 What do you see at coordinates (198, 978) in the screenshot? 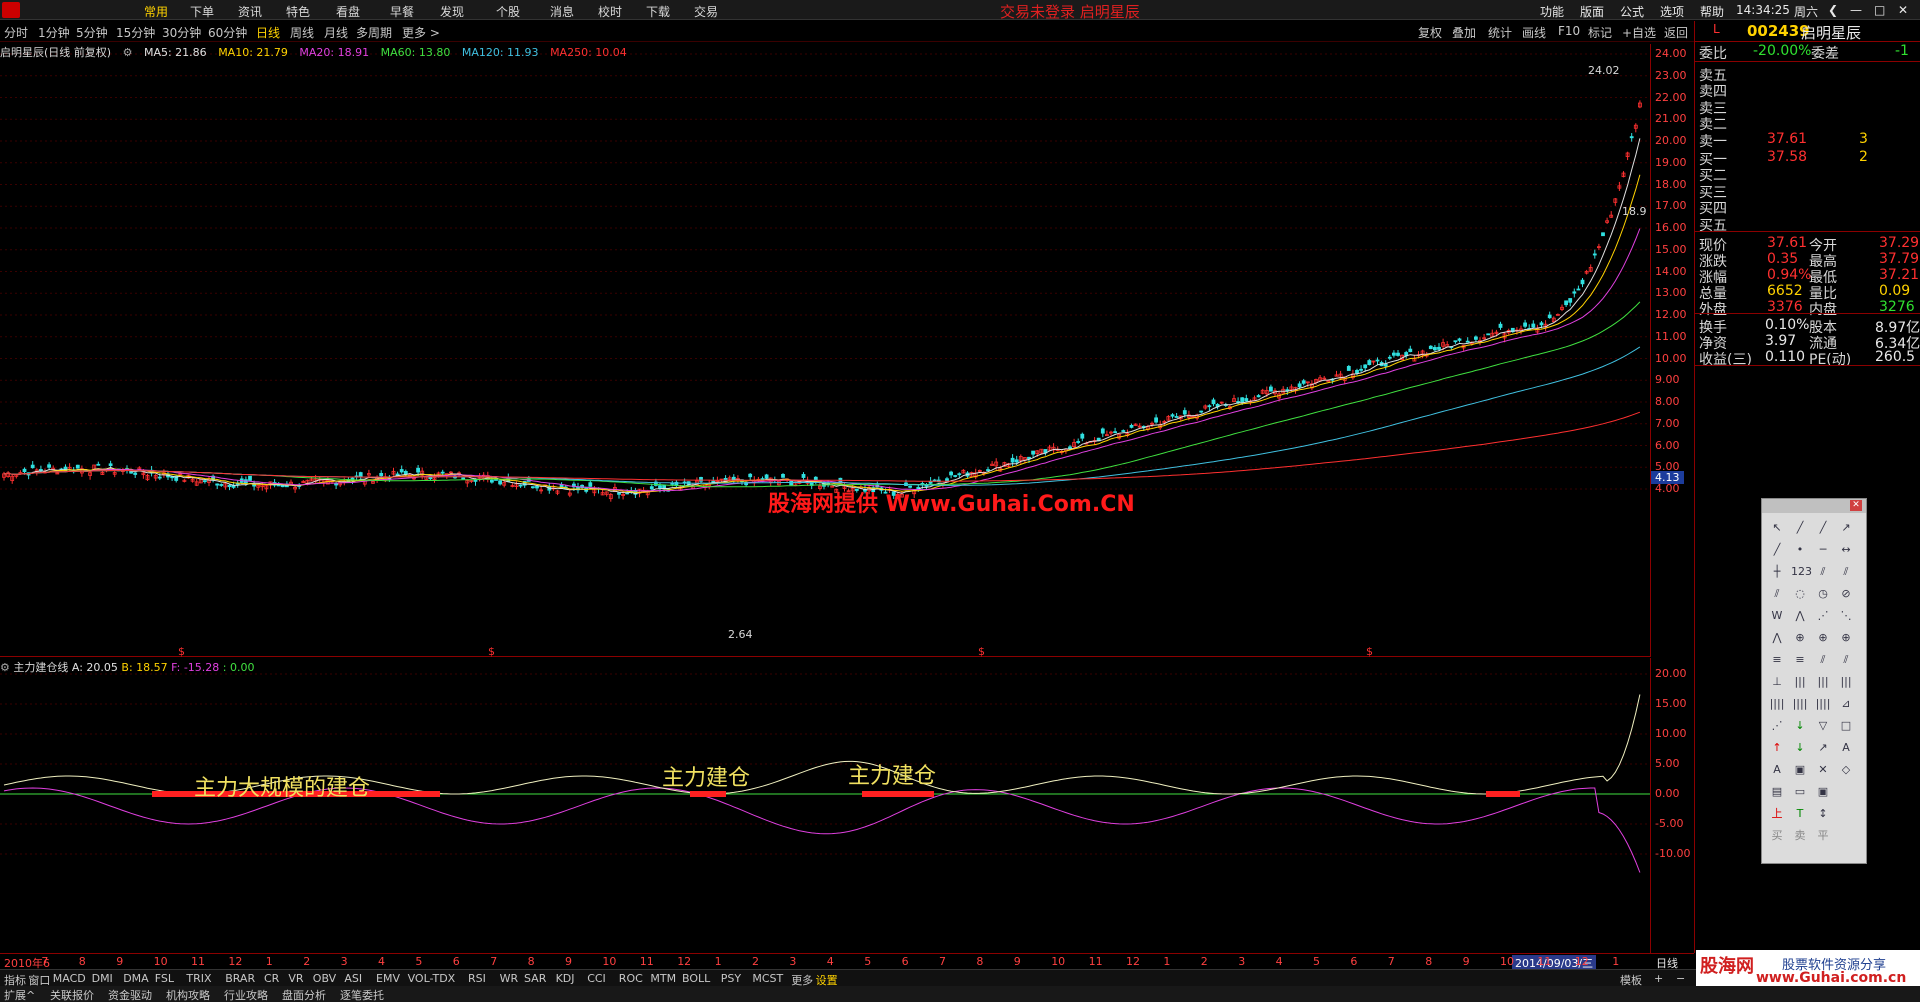
I see `indicator-tab: TRIX` at bounding box center [198, 978].